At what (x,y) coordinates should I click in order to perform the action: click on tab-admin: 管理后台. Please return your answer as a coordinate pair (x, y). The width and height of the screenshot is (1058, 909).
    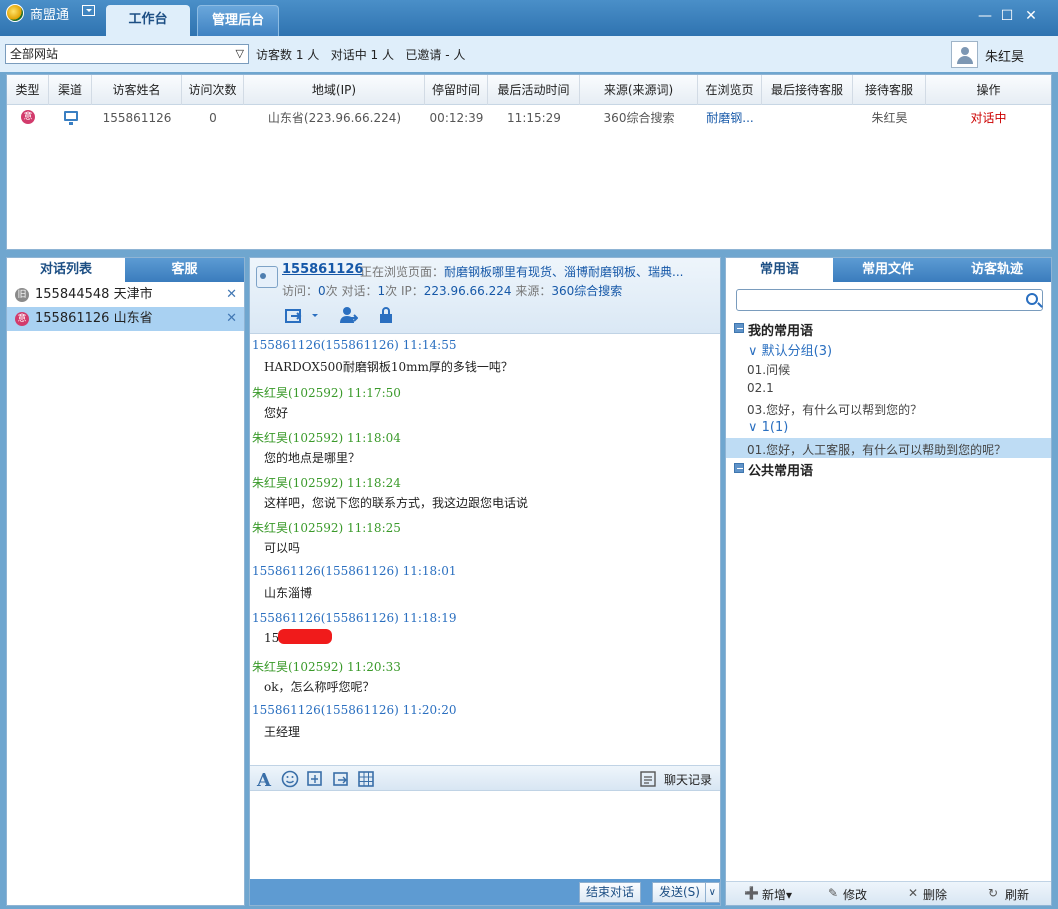
    Looking at the image, I should click on (238, 20).